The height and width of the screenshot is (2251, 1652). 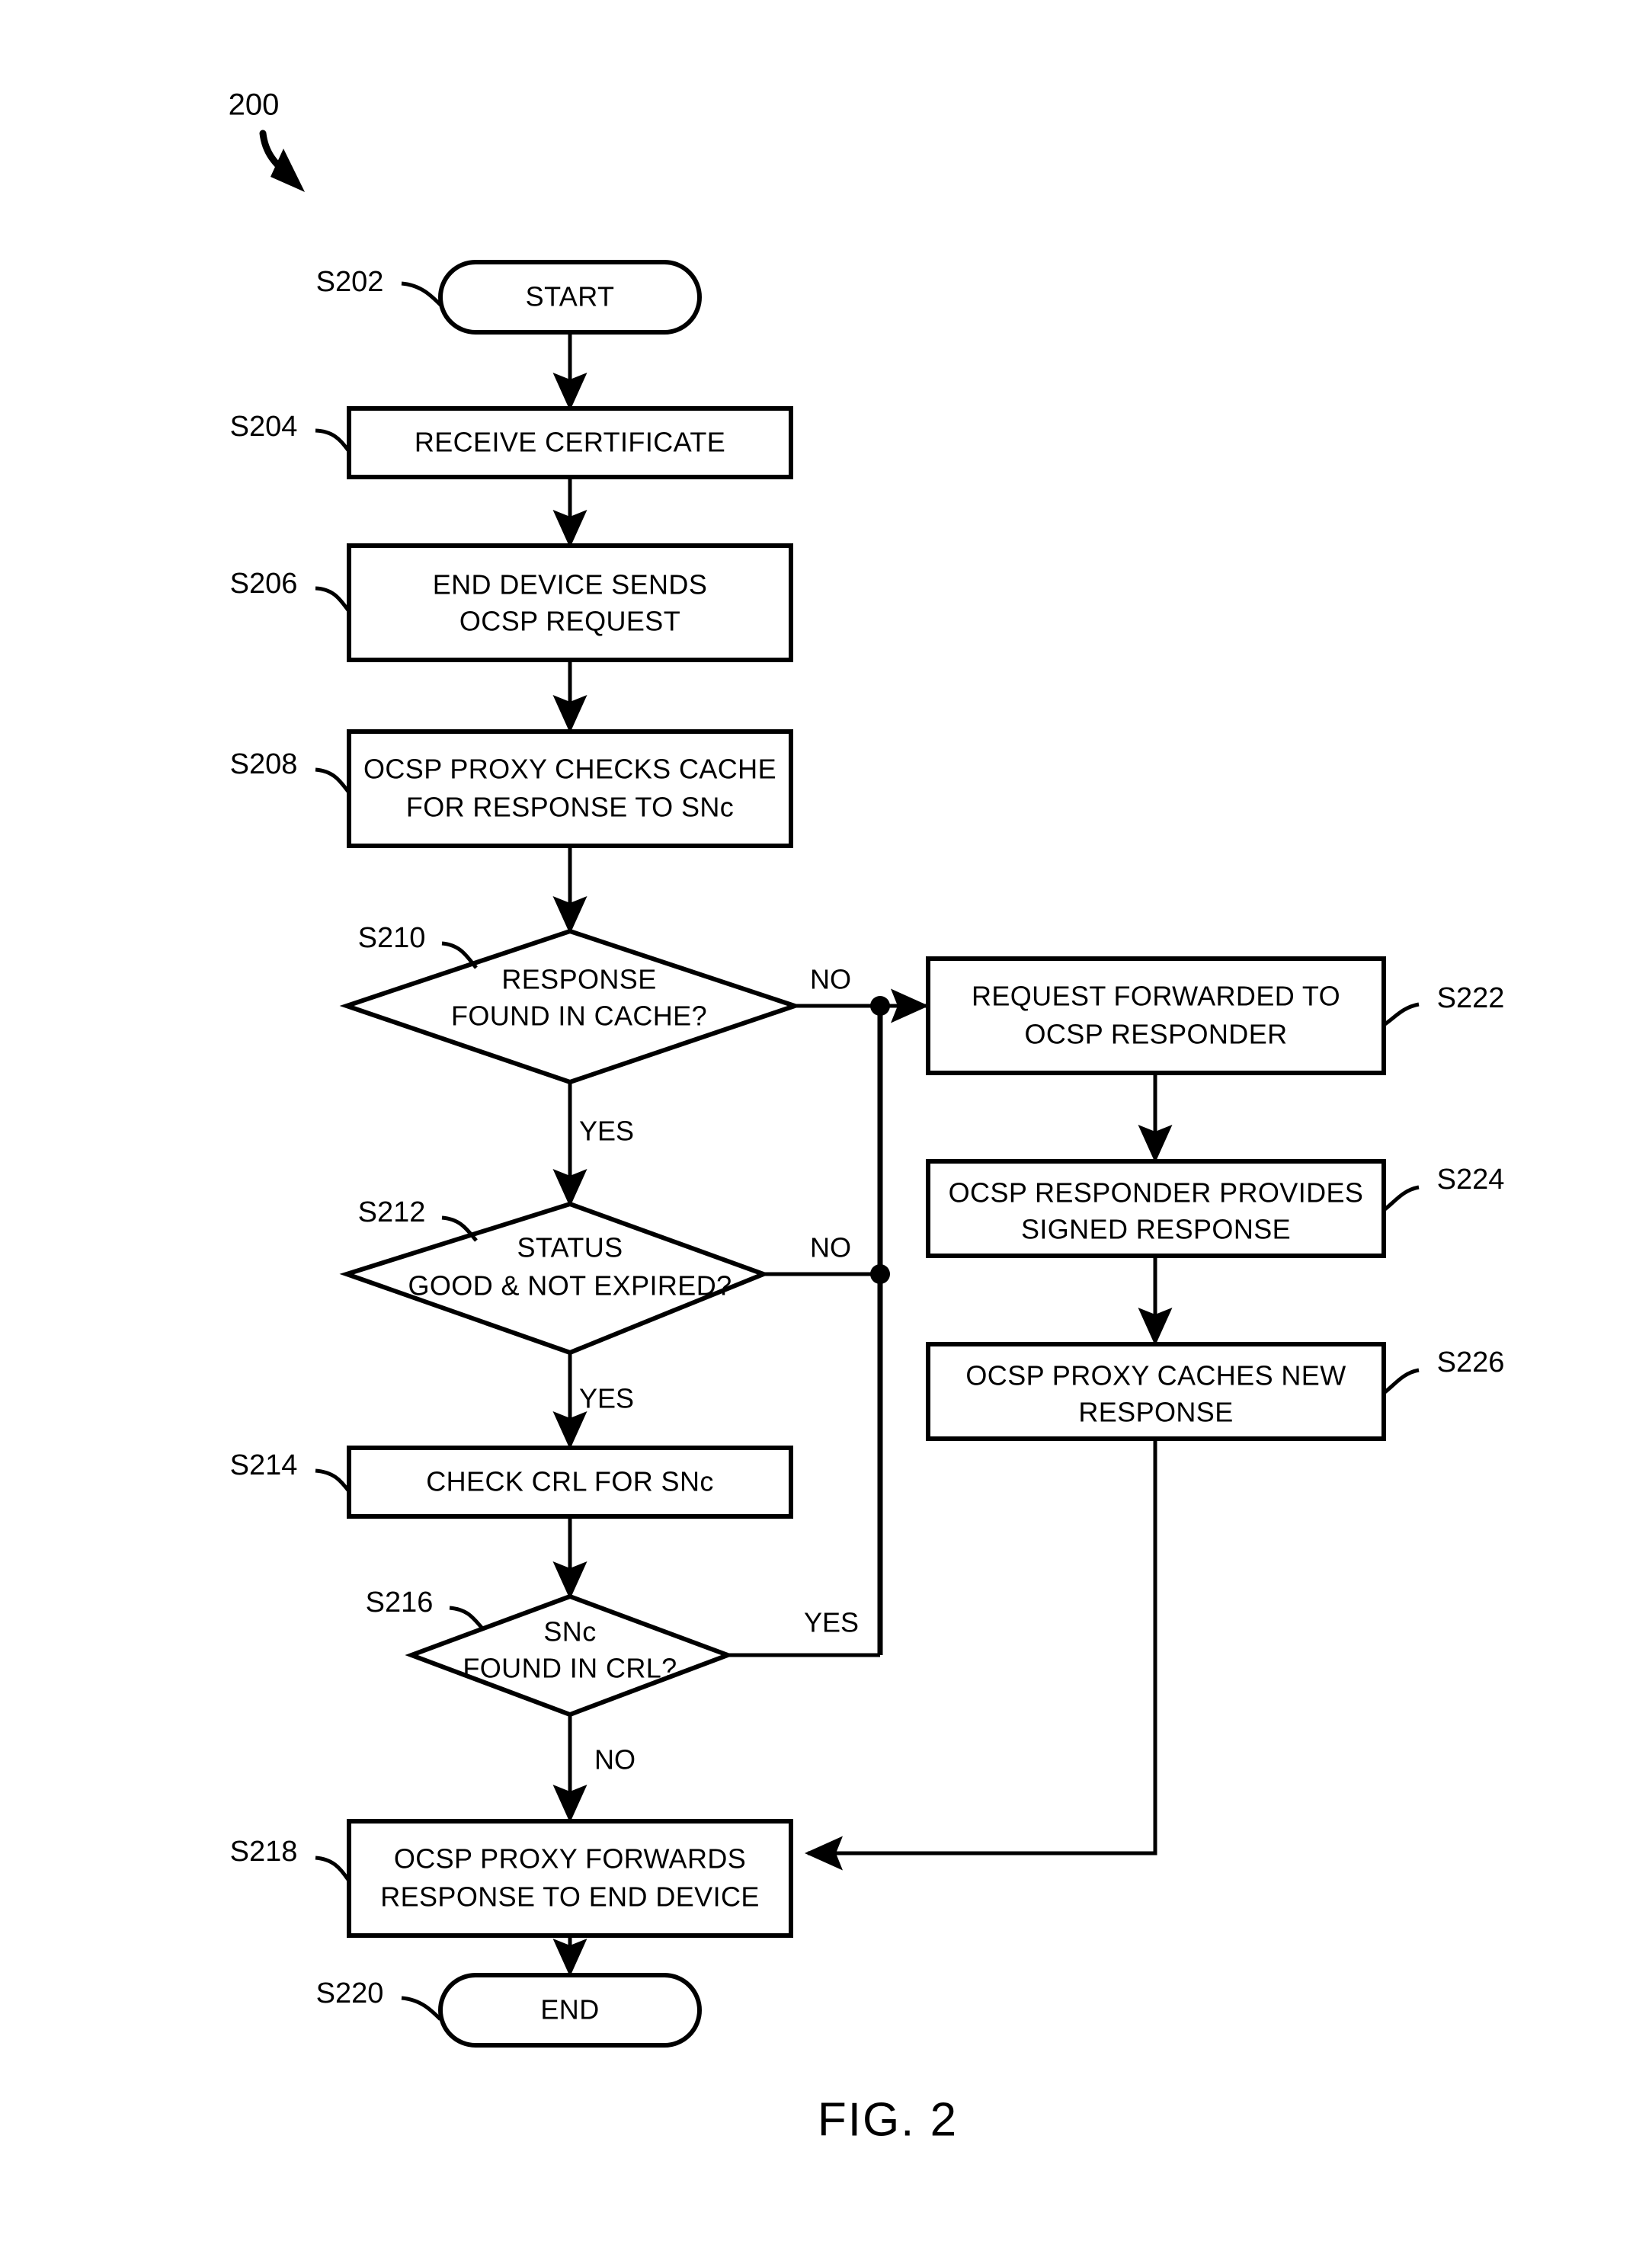 I want to click on node-s206-end-device-sends-ocsp-request: END DEVICE SENDS OCSP REQUEST, so click(x=570, y=602).